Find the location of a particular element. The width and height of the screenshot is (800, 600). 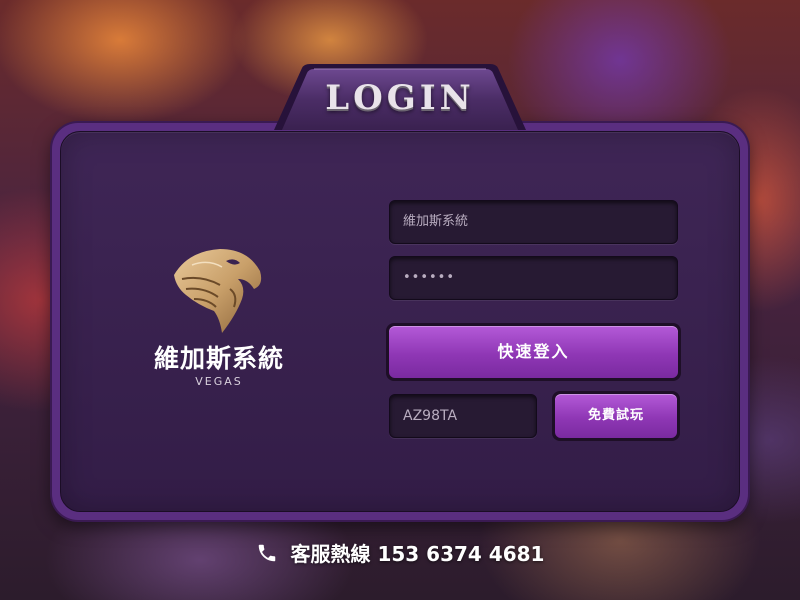

customer-service-hotline: 客服熱線 153 6374 4681 is located at coordinates (400, 552).